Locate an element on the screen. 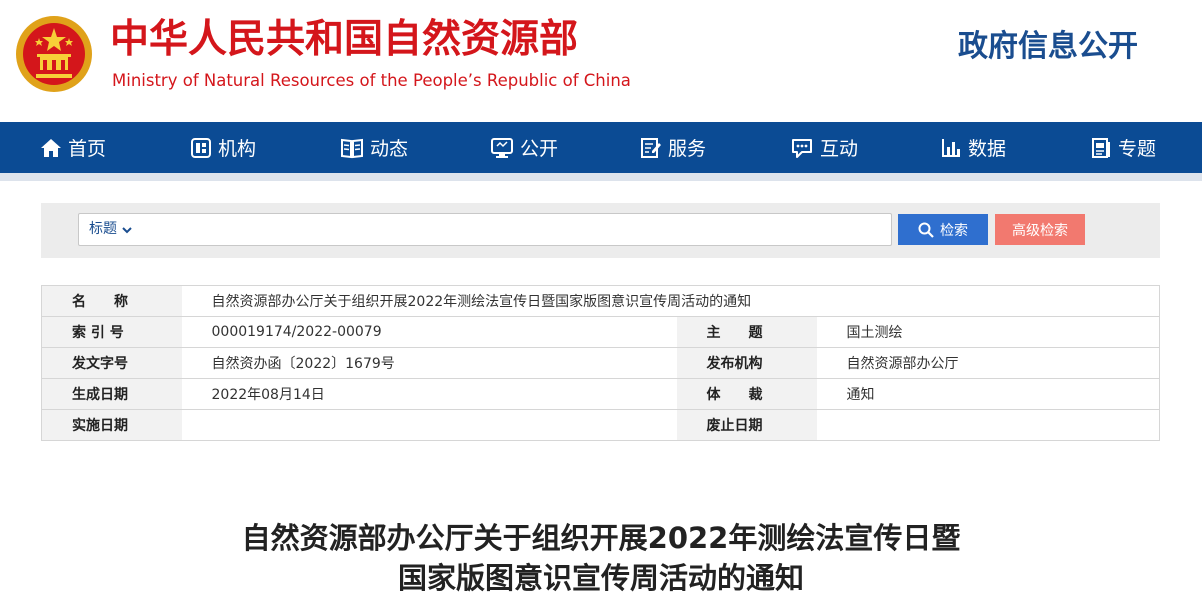  nav-shadow-strip is located at coordinates (601, 177).